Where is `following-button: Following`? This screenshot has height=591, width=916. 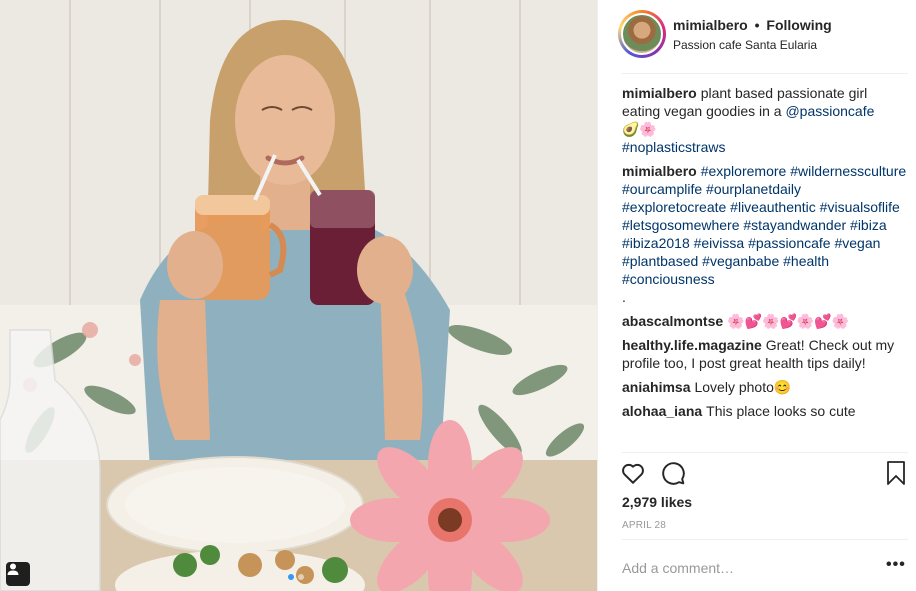
following-button: Following is located at coordinates (798, 25).